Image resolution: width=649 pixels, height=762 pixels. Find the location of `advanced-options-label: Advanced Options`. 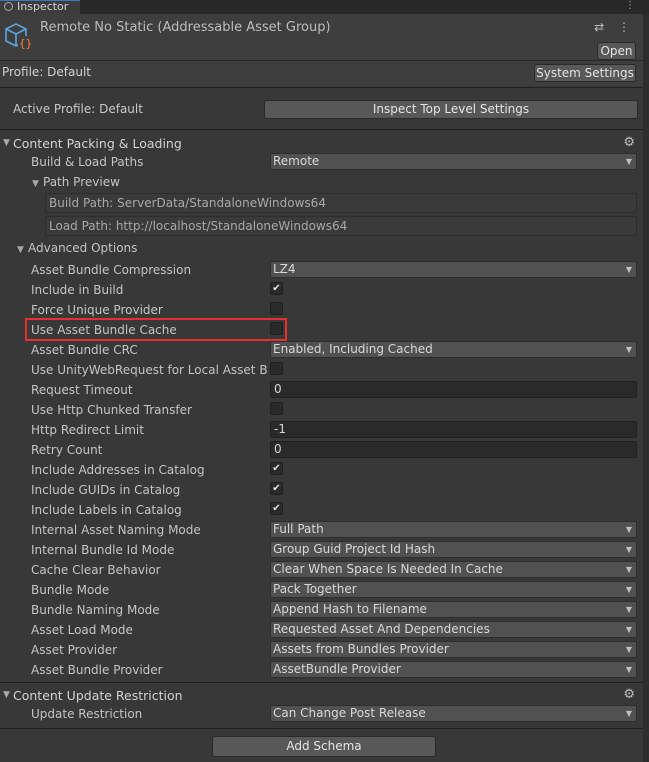

advanced-options-label: Advanced Options is located at coordinates (82, 248).